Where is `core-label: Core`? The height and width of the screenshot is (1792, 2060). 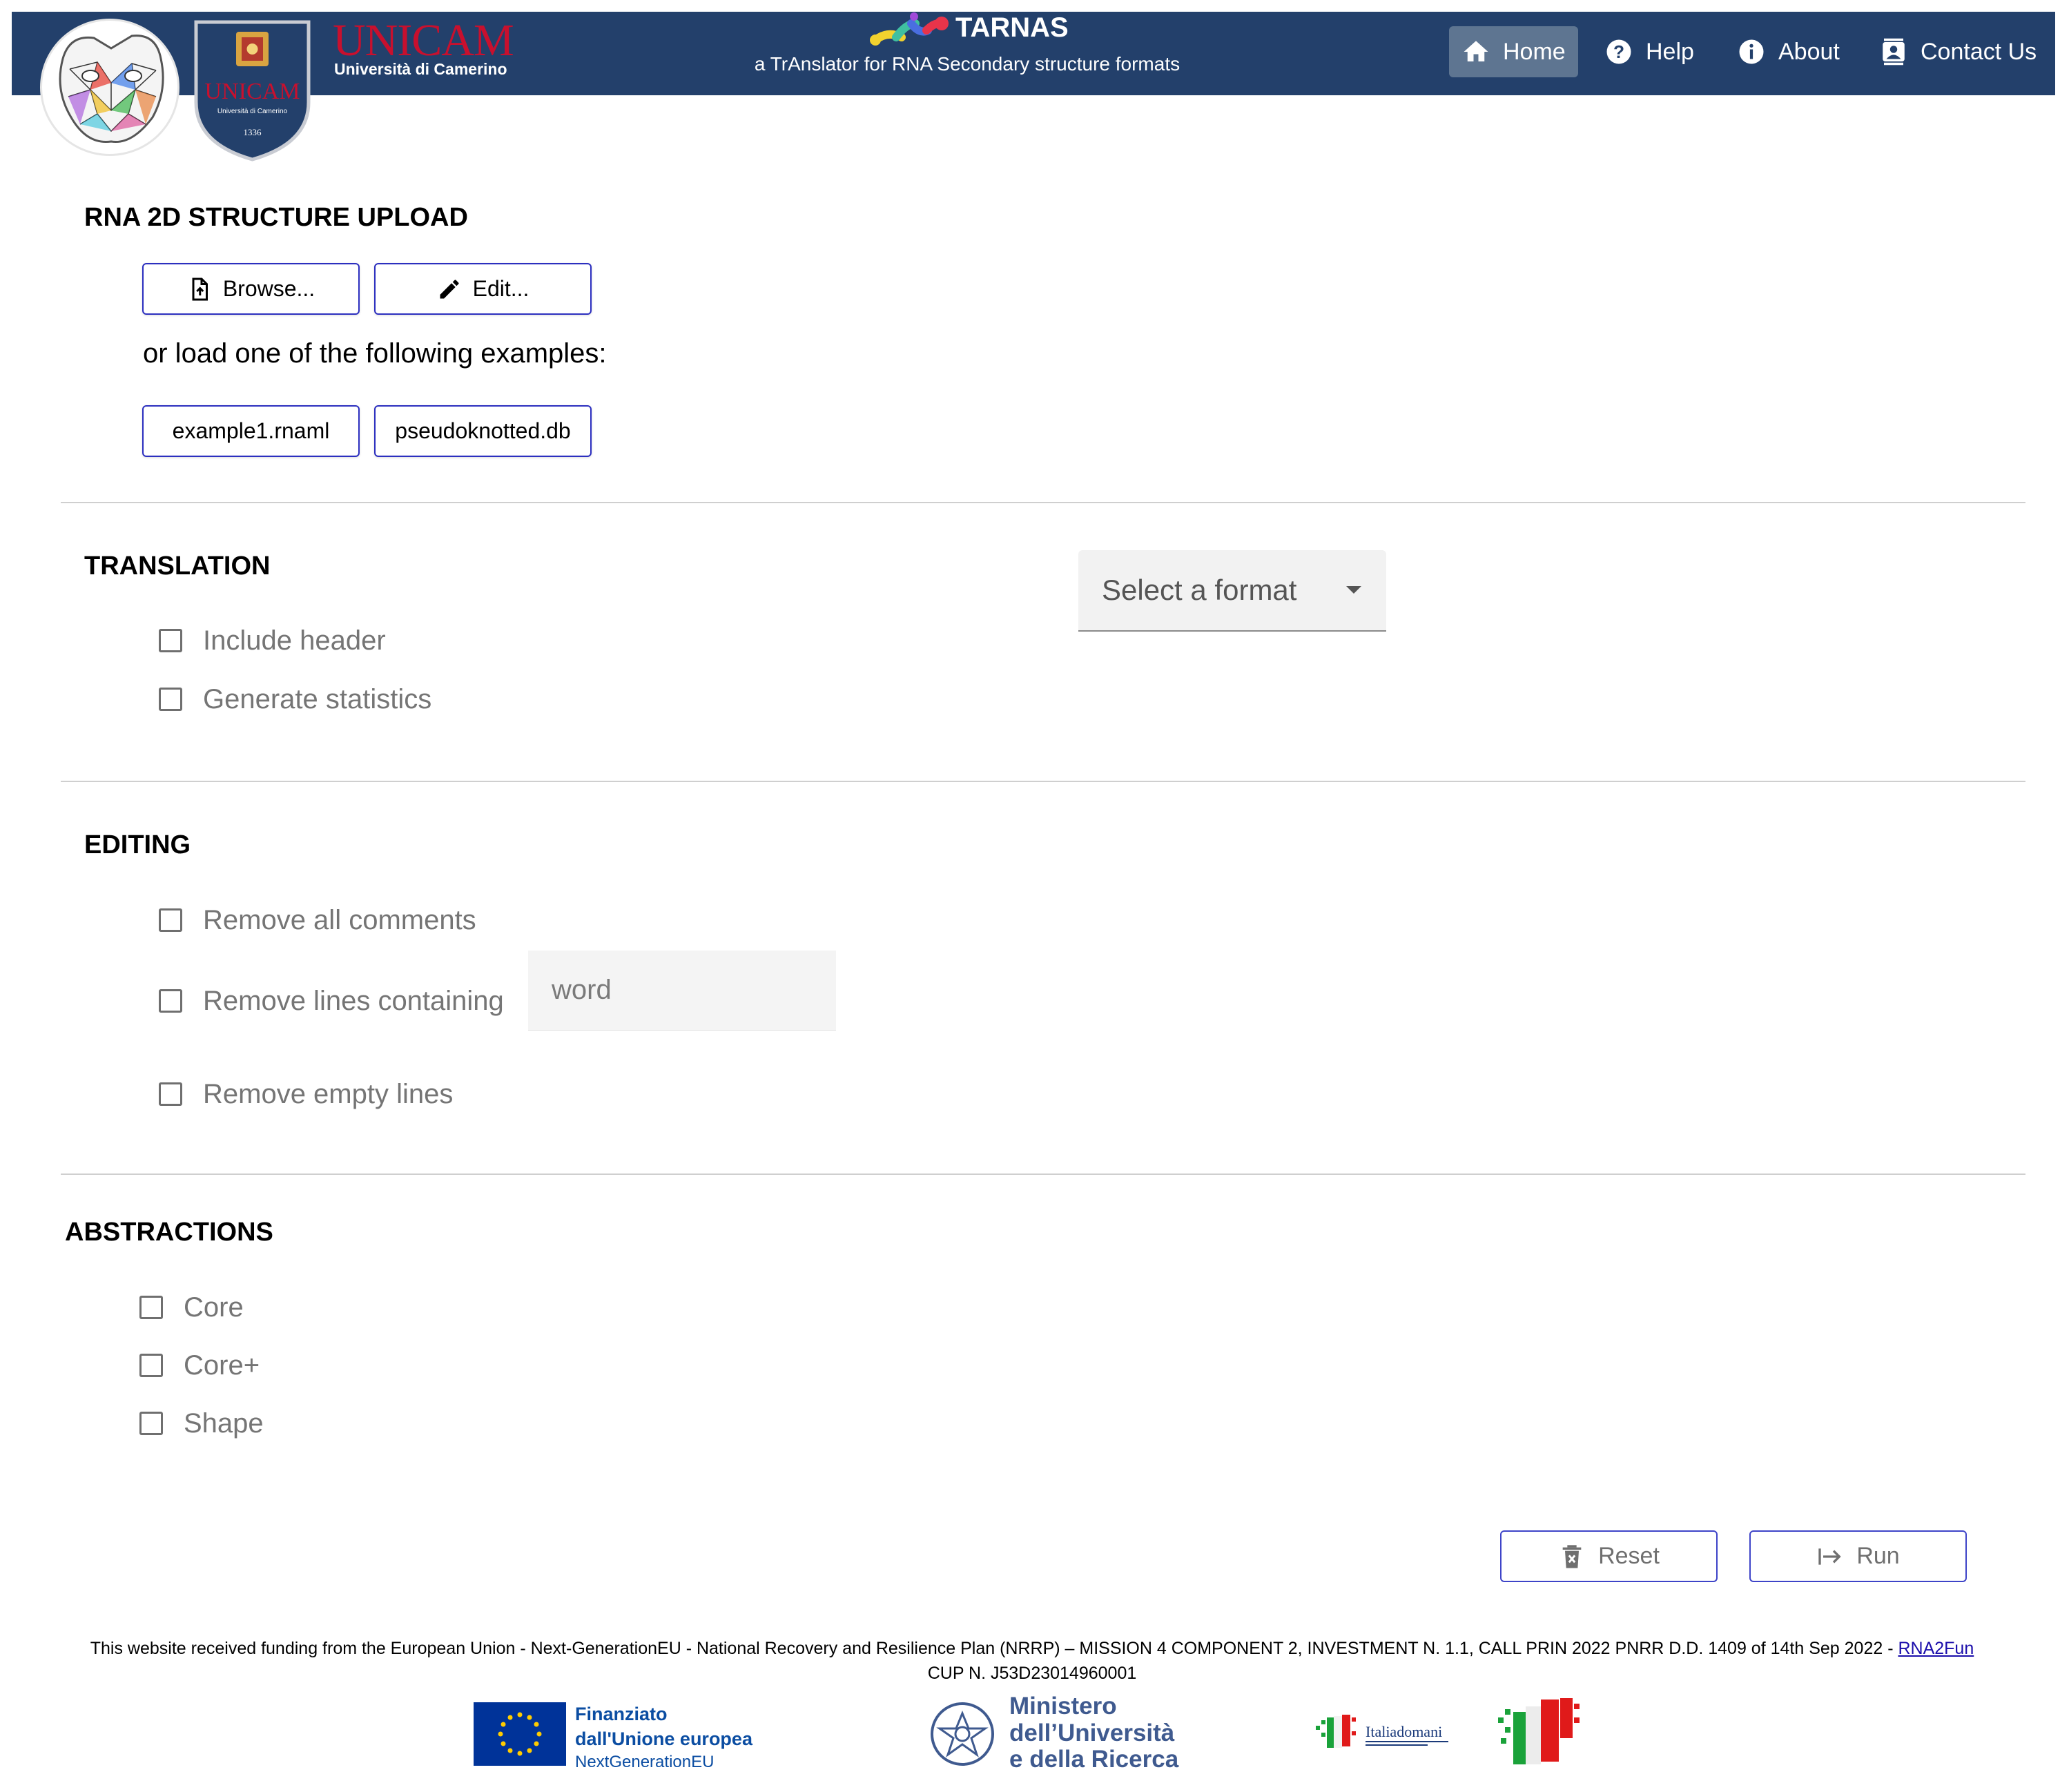
core-label: Core is located at coordinates (214, 1307).